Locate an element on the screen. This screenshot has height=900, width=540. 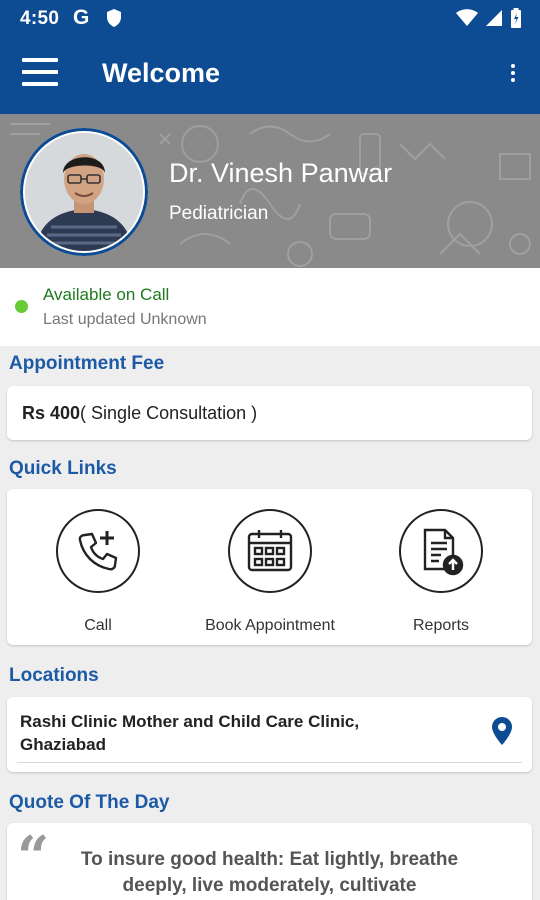
availability-dot is located at coordinates (21, 306).